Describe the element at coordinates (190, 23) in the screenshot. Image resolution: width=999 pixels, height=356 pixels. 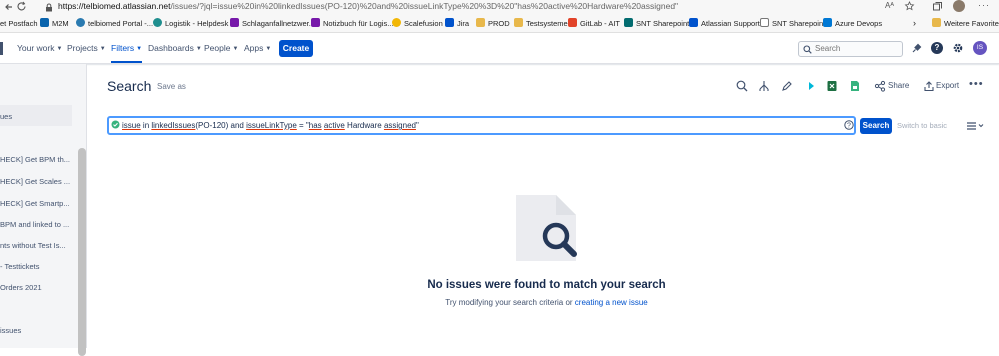
I see `favorite-item: Logistik - Helpdesk` at that location.